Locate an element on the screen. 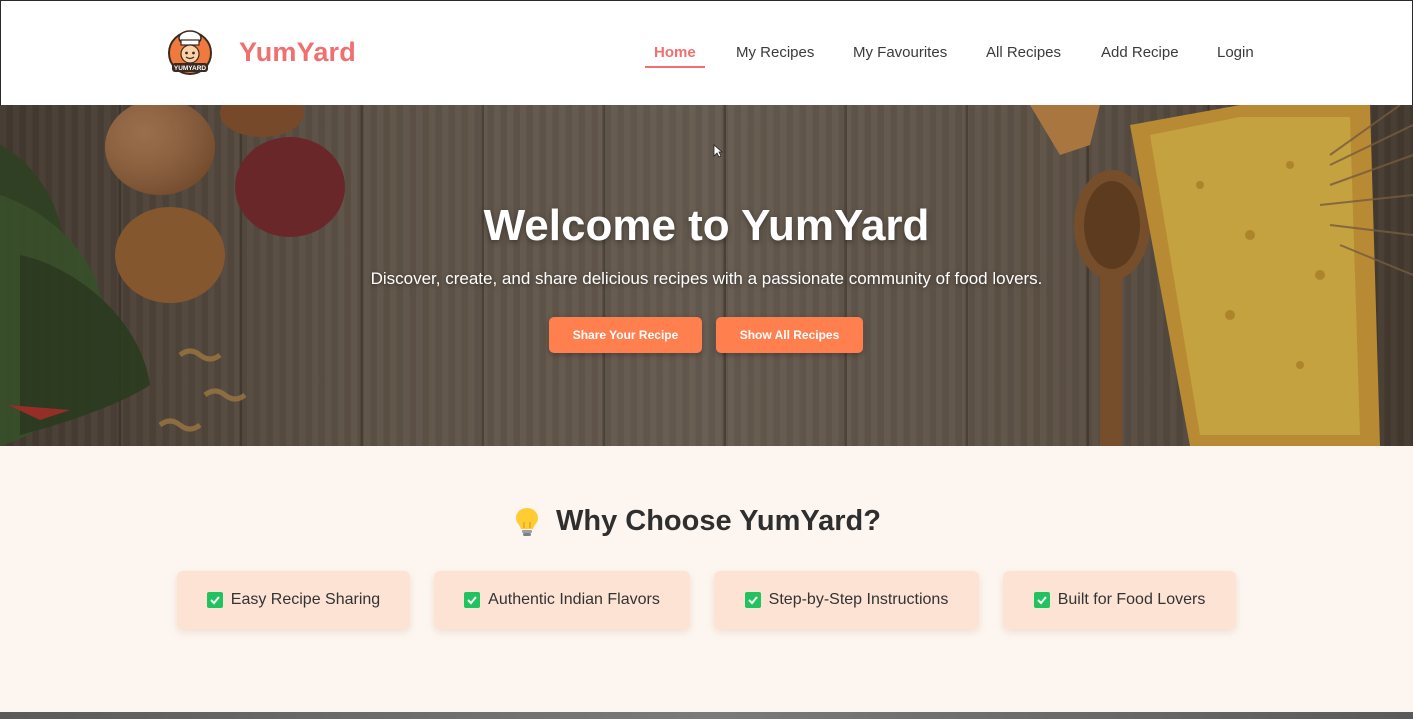 The width and height of the screenshot is (1413, 719). feature-label: Step-by-Step Instructions is located at coordinates (858, 599).